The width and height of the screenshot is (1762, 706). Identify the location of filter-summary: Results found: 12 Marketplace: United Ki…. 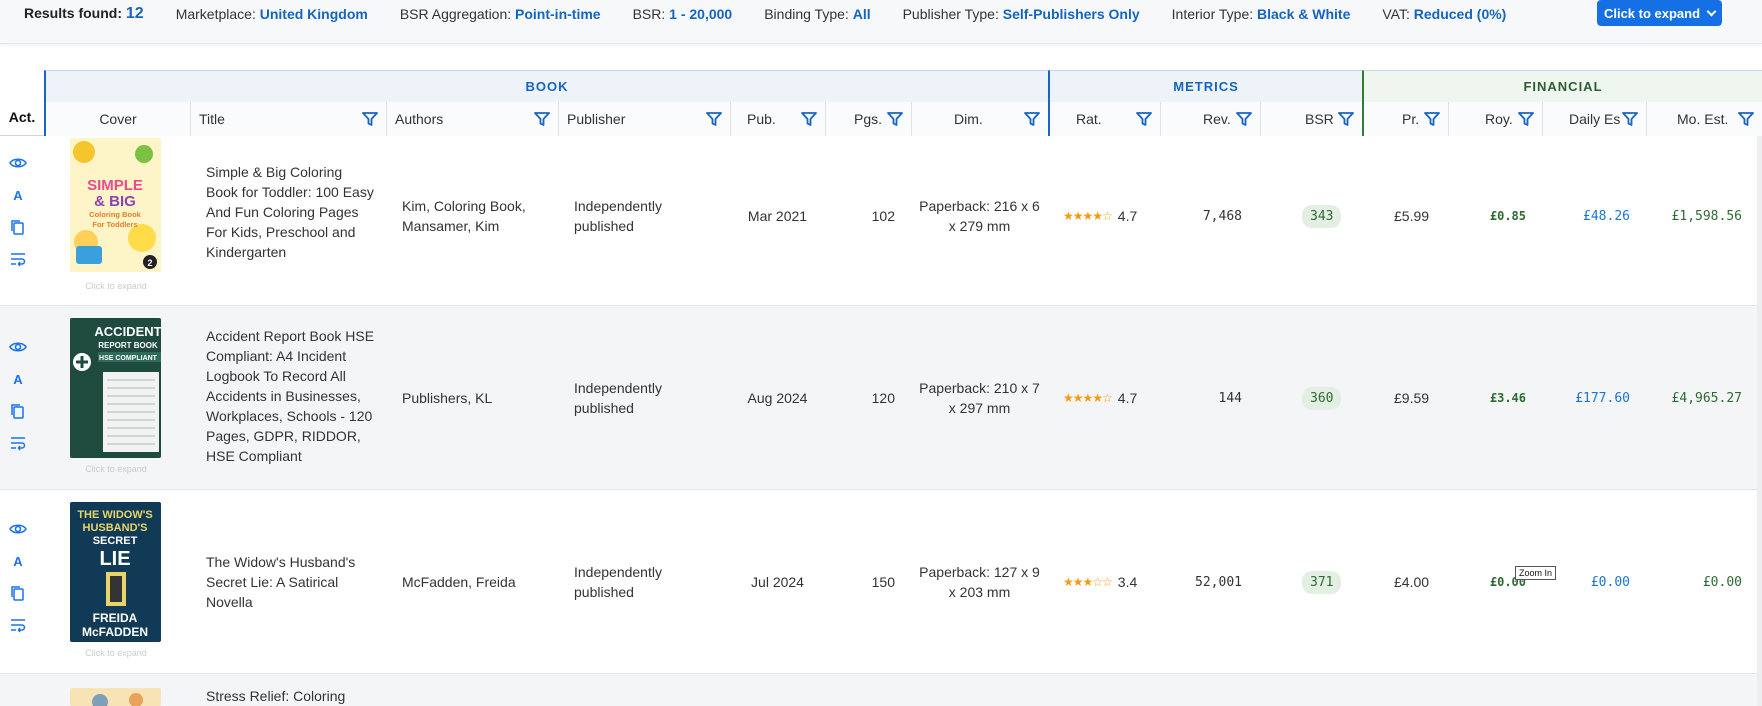
(781, 14).